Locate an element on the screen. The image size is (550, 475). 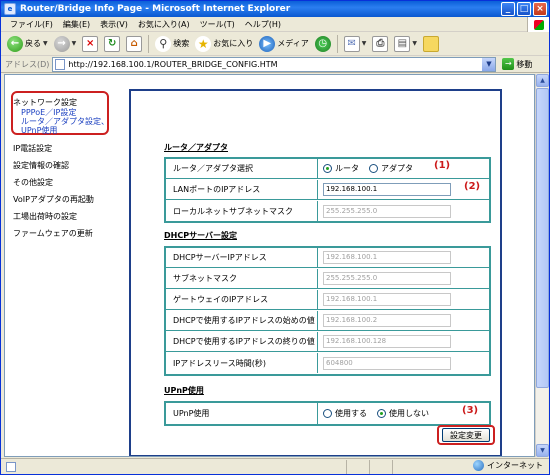
back-dropdown-icon: ▼ is located at coordinates (45, 43).